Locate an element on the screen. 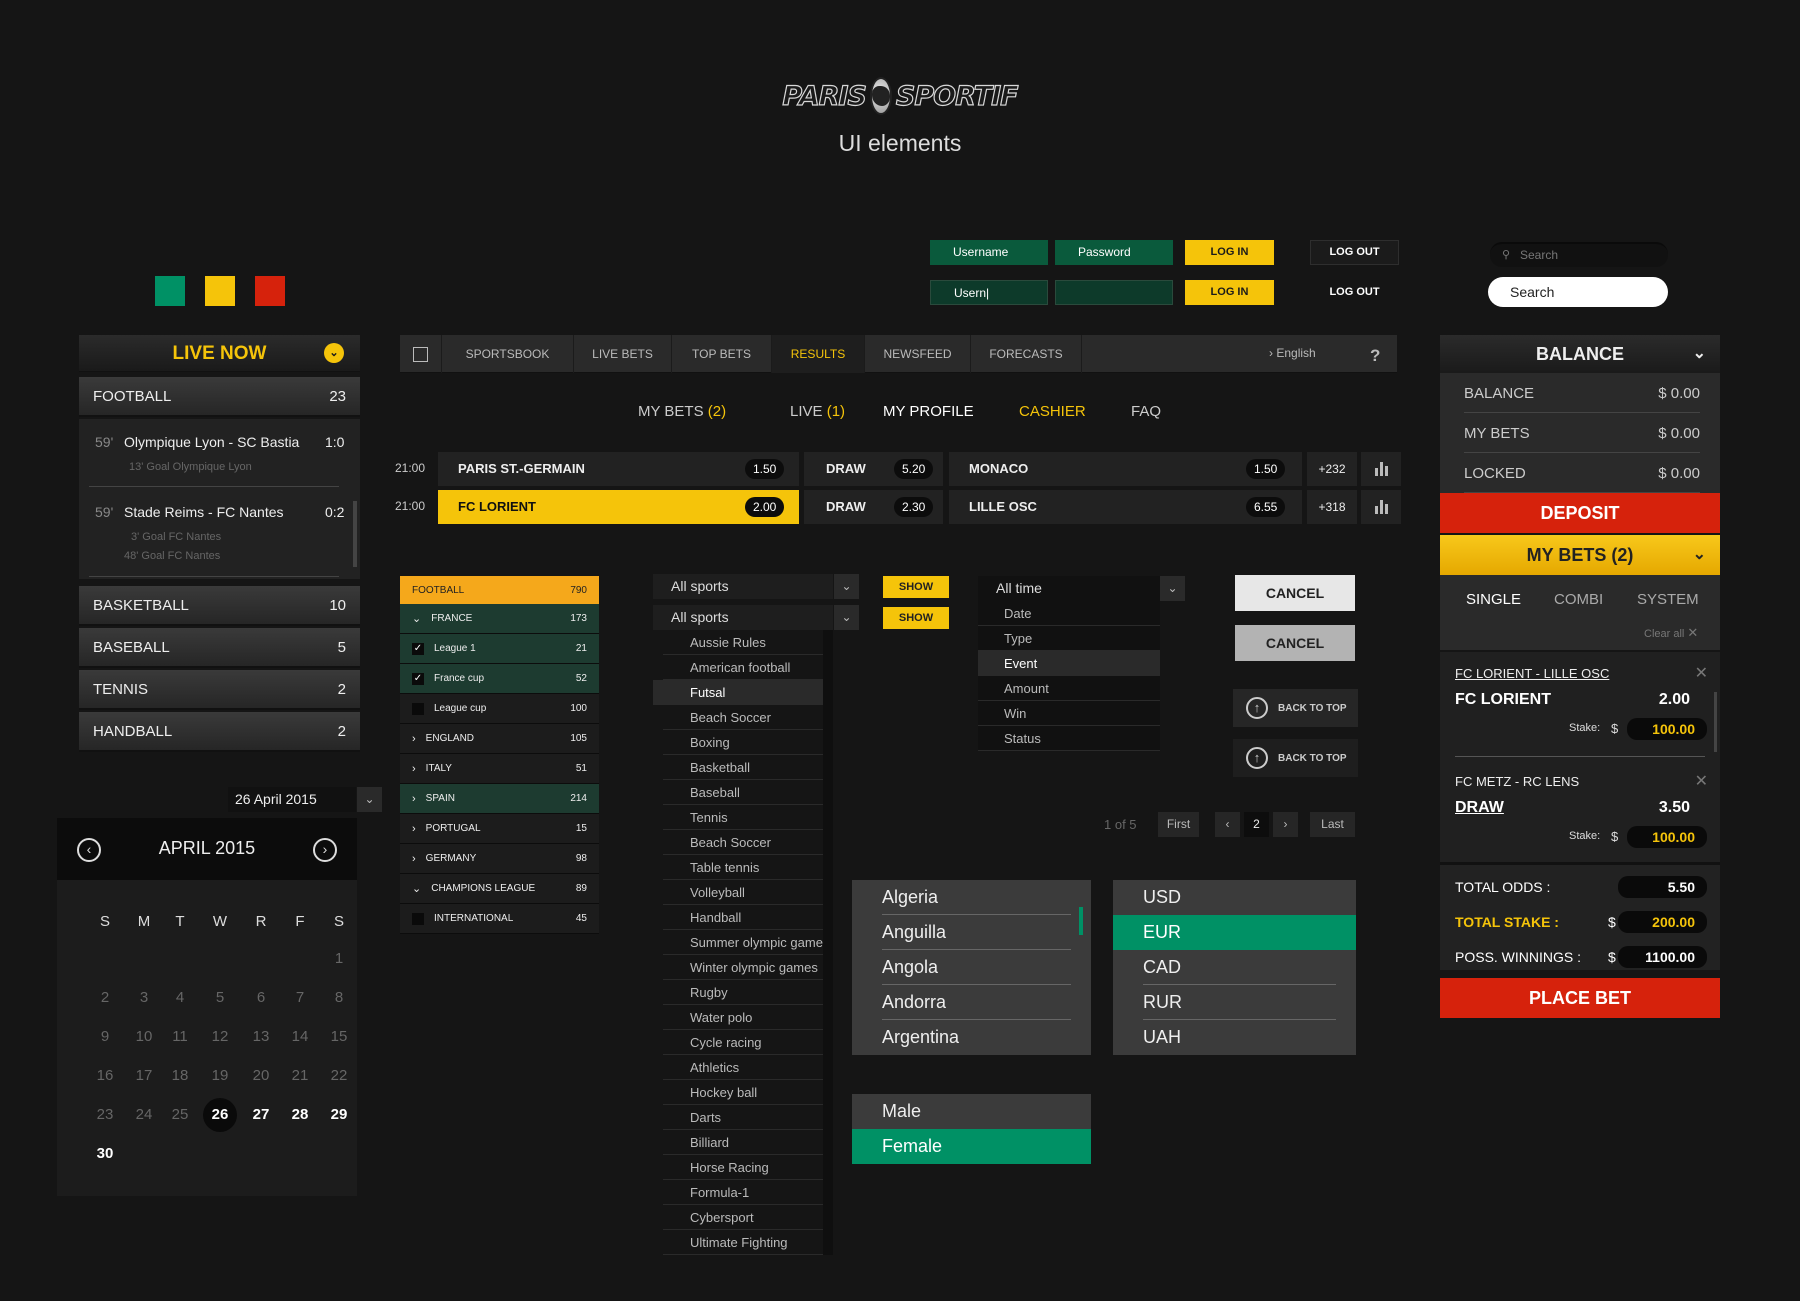 The height and width of the screenshot is (1301, 1800). sport-option: Handball is located at coordinates (748, 917).